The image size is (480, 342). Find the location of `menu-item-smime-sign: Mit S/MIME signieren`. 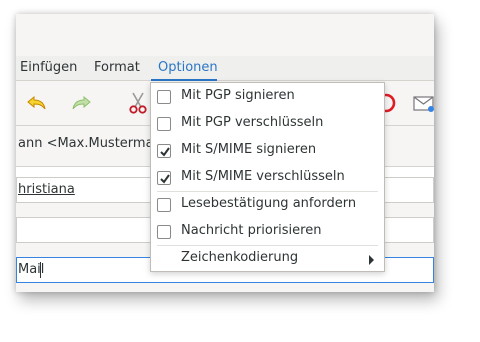

menu-item-smime-sign: Mit S/MIME signieren is located at coordinates (267, 151).